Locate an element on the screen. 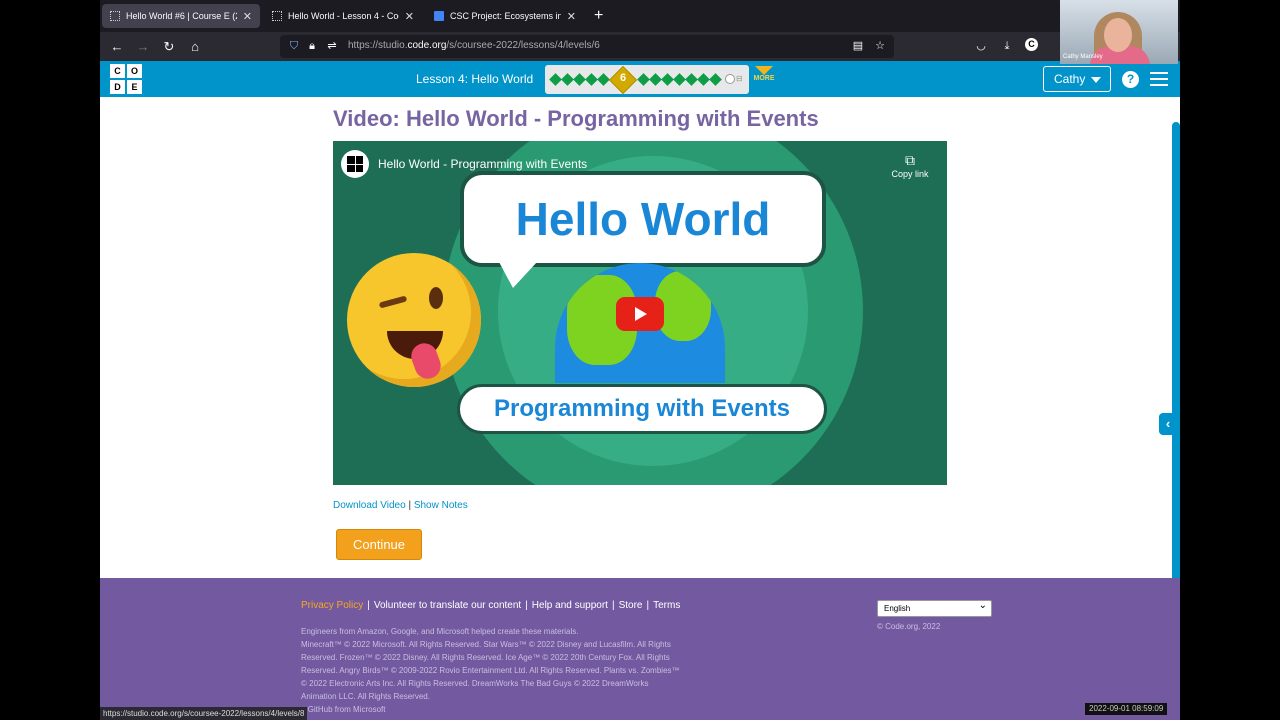  help-icon: ? is located at coordinates (1130, 79).